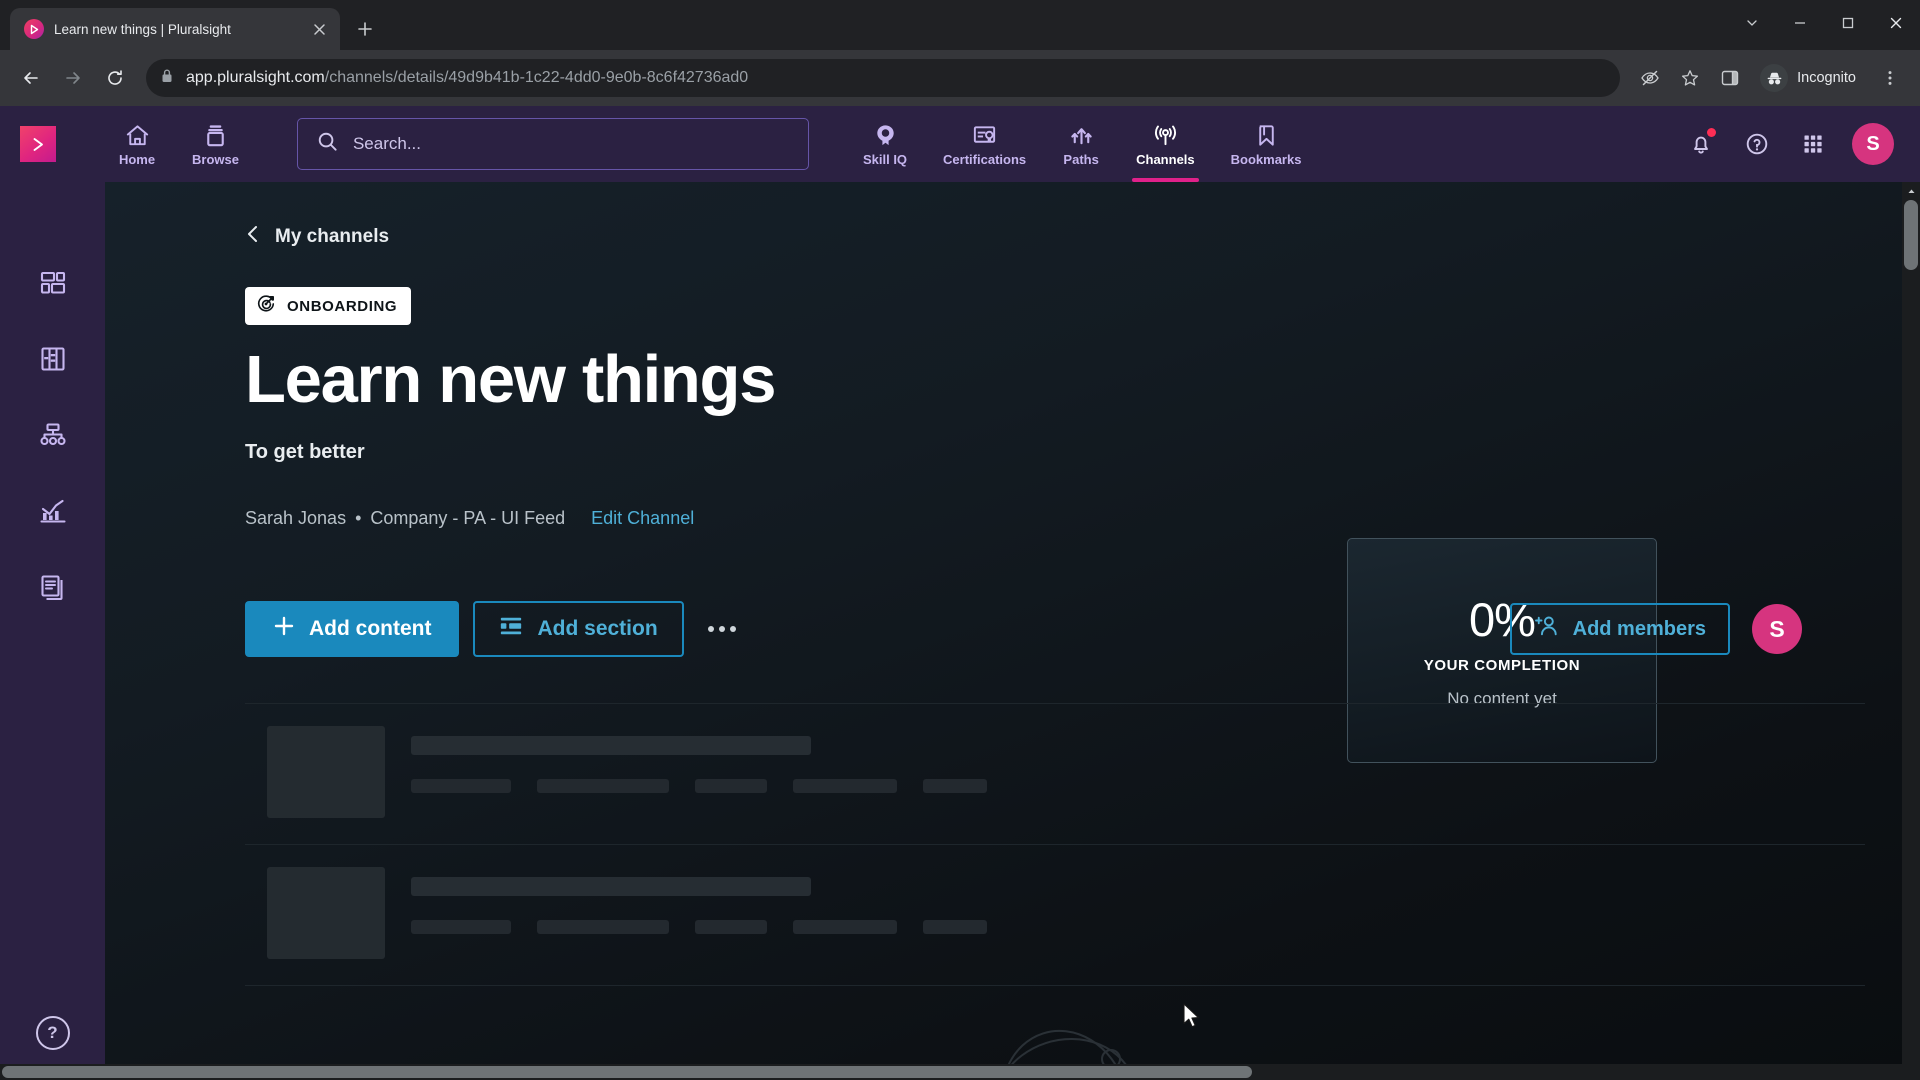 Image resolution: width=1920 pixels, height=1080 pixels. What do you see at coordinates (885, 144) in the screenshot?
I see `nav-item-skill-iq: Skill IQ` at bounding box center [885, 144].